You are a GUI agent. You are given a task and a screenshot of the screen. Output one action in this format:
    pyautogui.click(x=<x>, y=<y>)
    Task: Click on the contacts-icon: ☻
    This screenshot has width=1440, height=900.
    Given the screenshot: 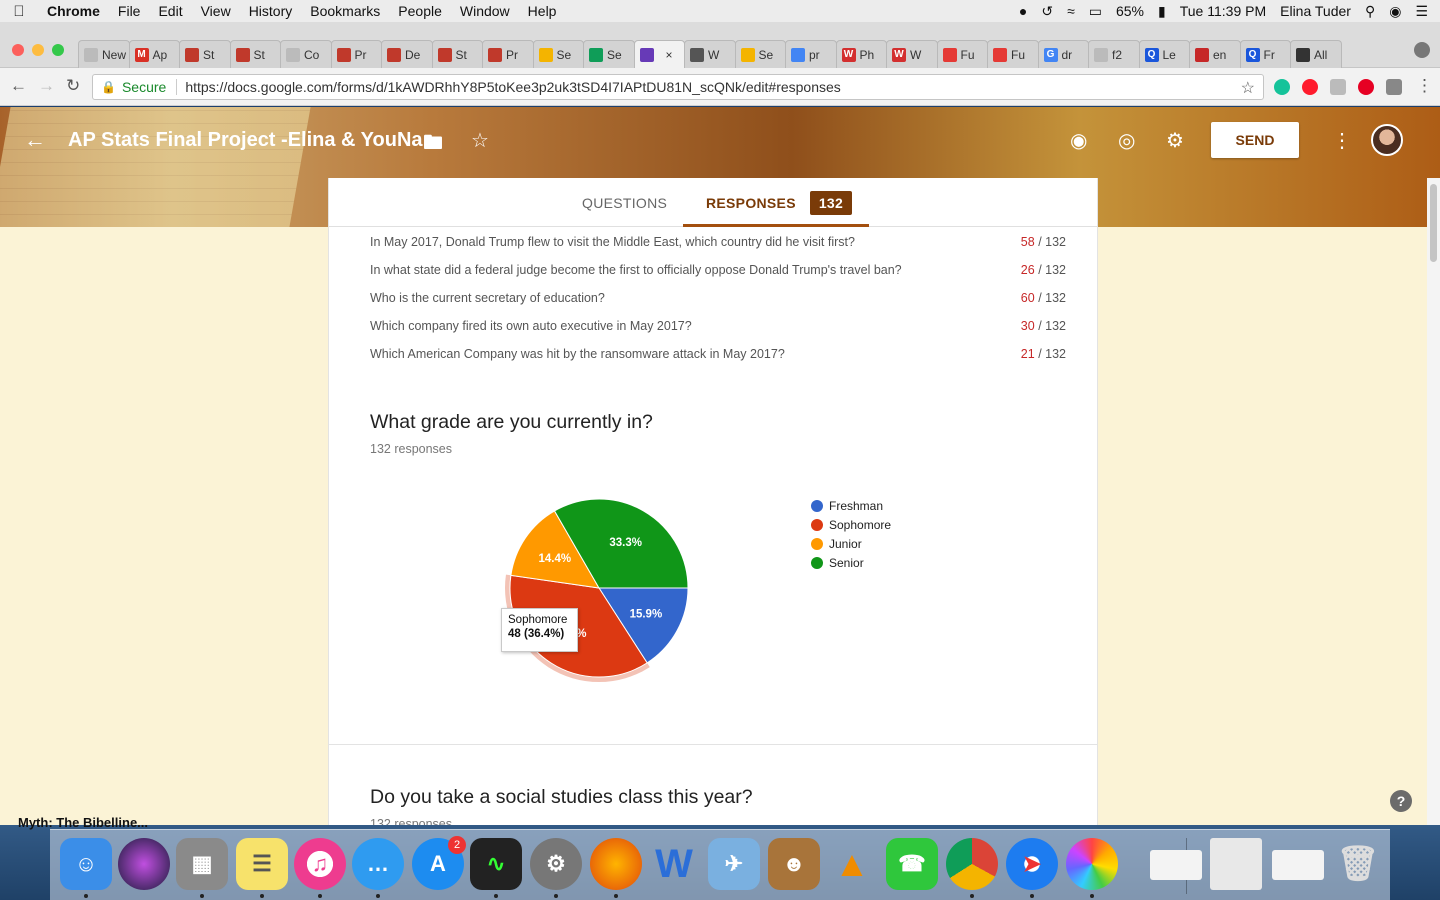 What is the action you would take?
    pyautogui.click(x=794, y=864)
    